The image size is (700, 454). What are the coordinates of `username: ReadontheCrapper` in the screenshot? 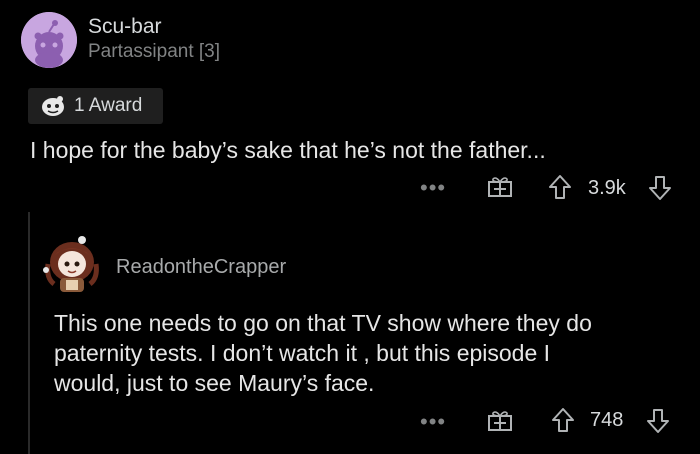 It's located at (201, 267).